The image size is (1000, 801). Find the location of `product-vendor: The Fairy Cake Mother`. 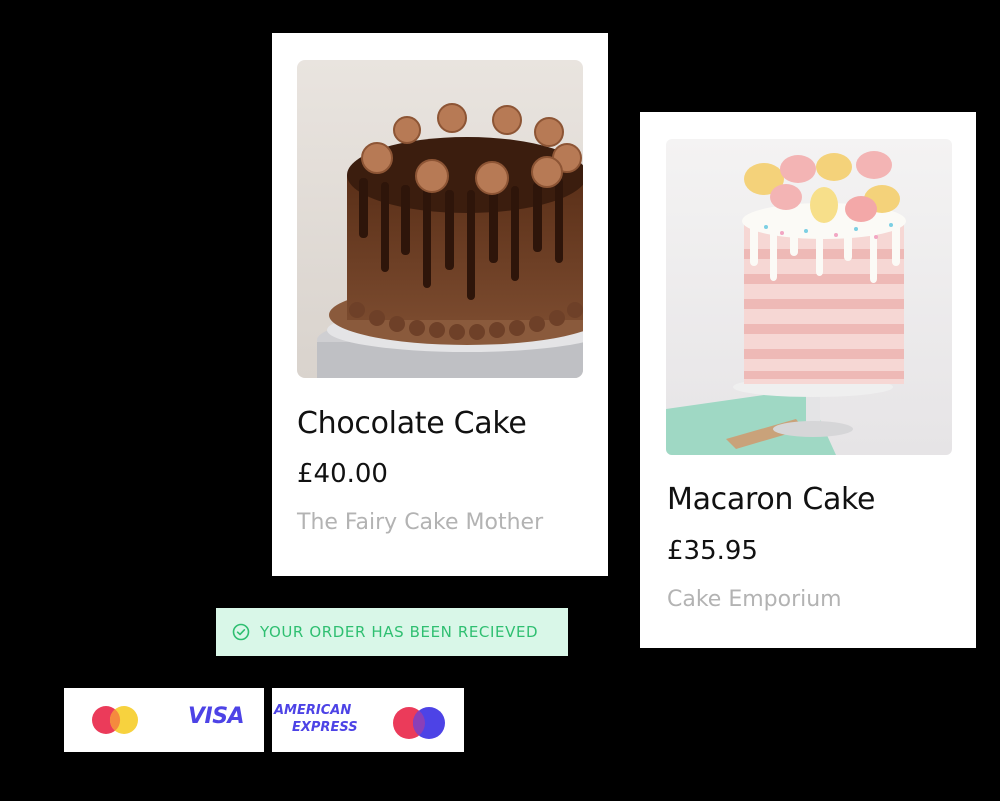

product-vendor: The Fairy Cake Mother is located at coordinates (420, 522).